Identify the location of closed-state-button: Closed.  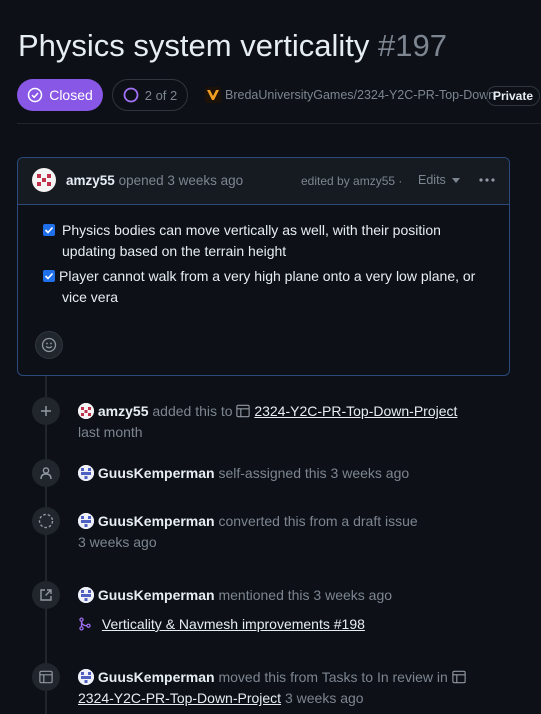
(60, 95).